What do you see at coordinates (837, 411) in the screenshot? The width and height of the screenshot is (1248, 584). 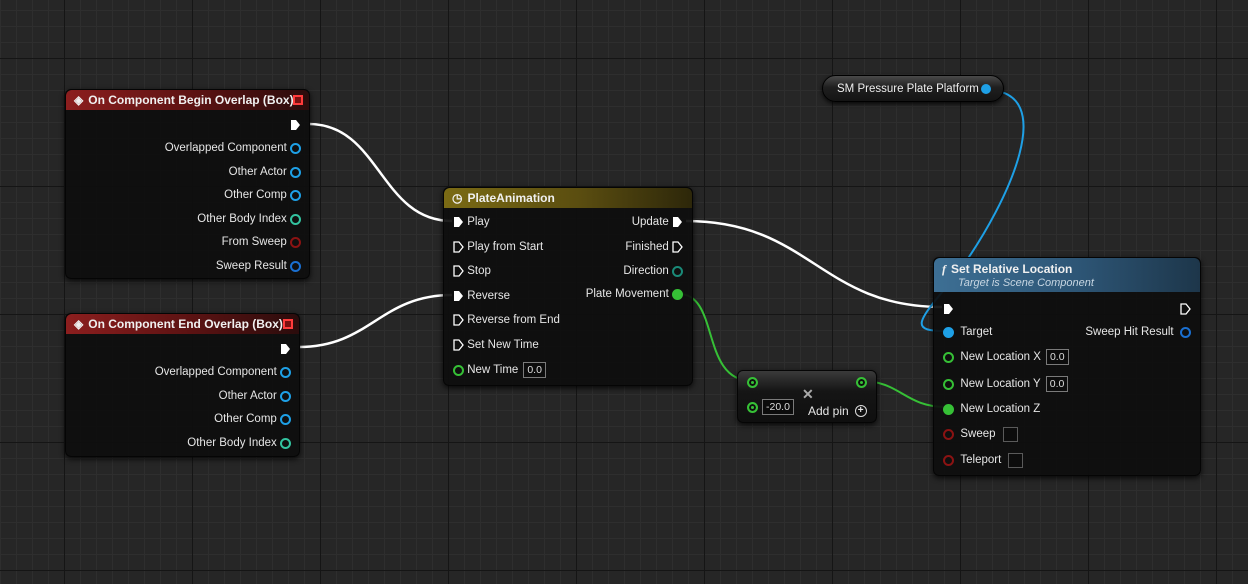 I see `add-pin-button: Add pin +` at bounding box center [837, 411].